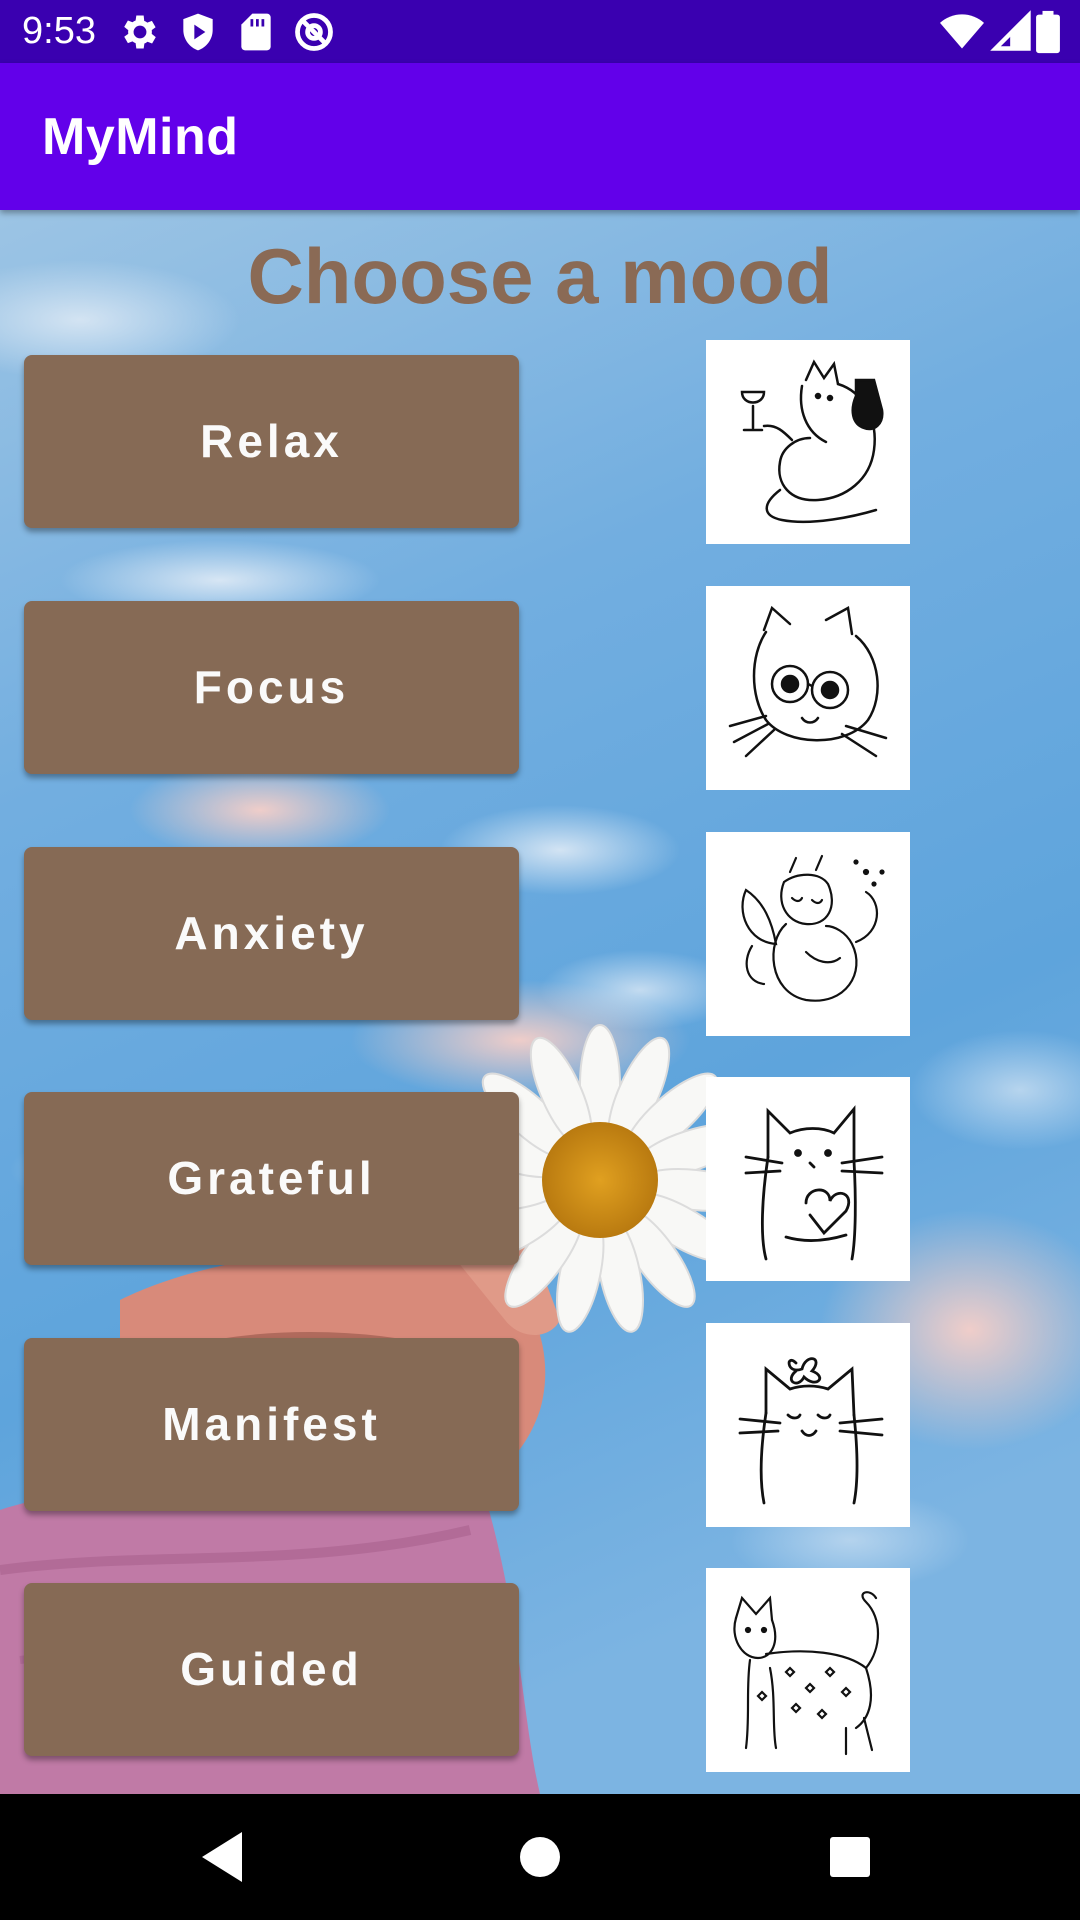 This screenshot has width=1080, height=1920. I want to click on cat-with-hearts-image, so click(808, 1670).